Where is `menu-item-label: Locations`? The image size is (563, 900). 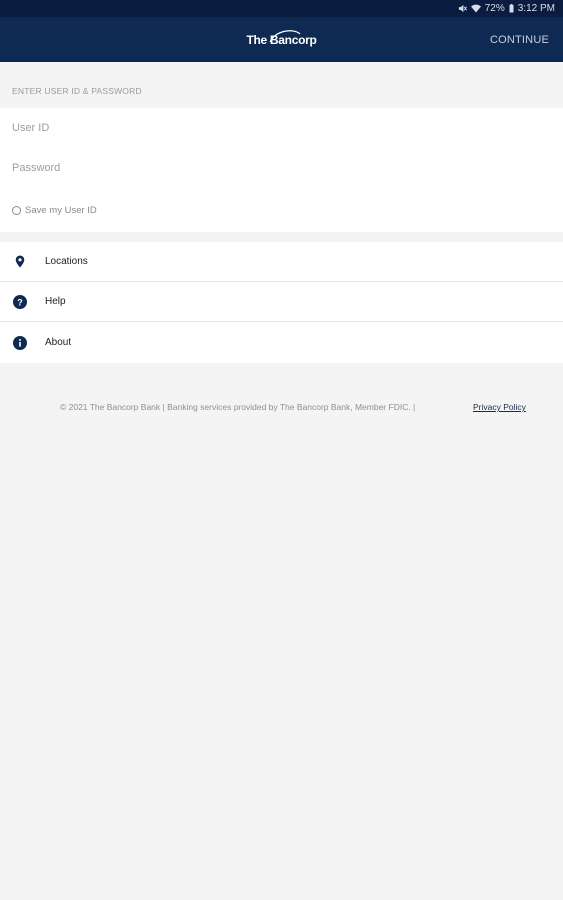
menu-item-label: Locations is located at coordinates (66, 261).